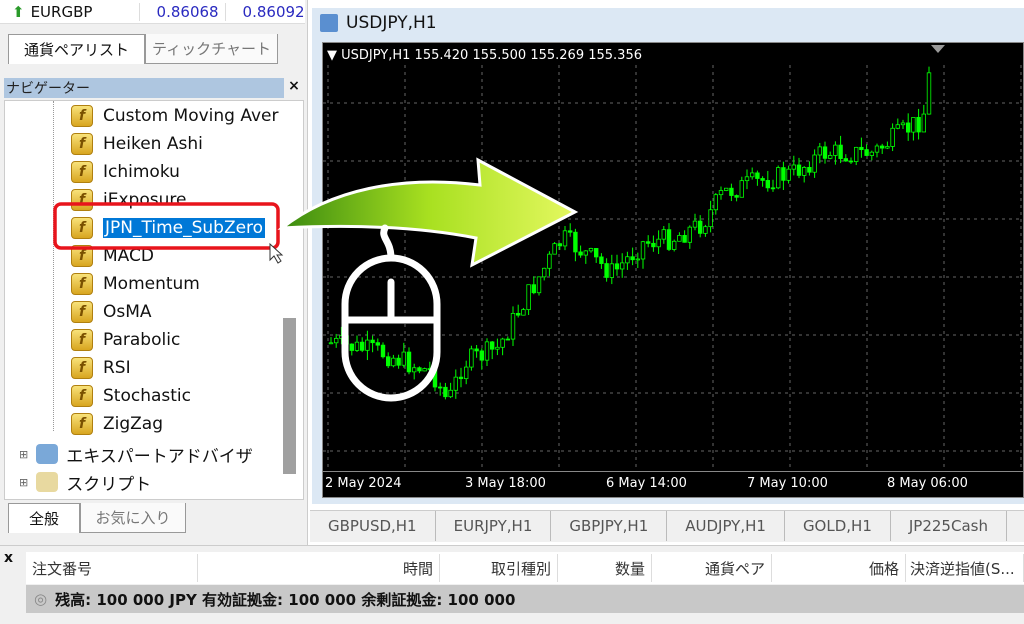 This screenshot has height=624, width=1024. Describe the element at coordinates (428, 212) in the screenshot. I see `arrow-icon` at that location.